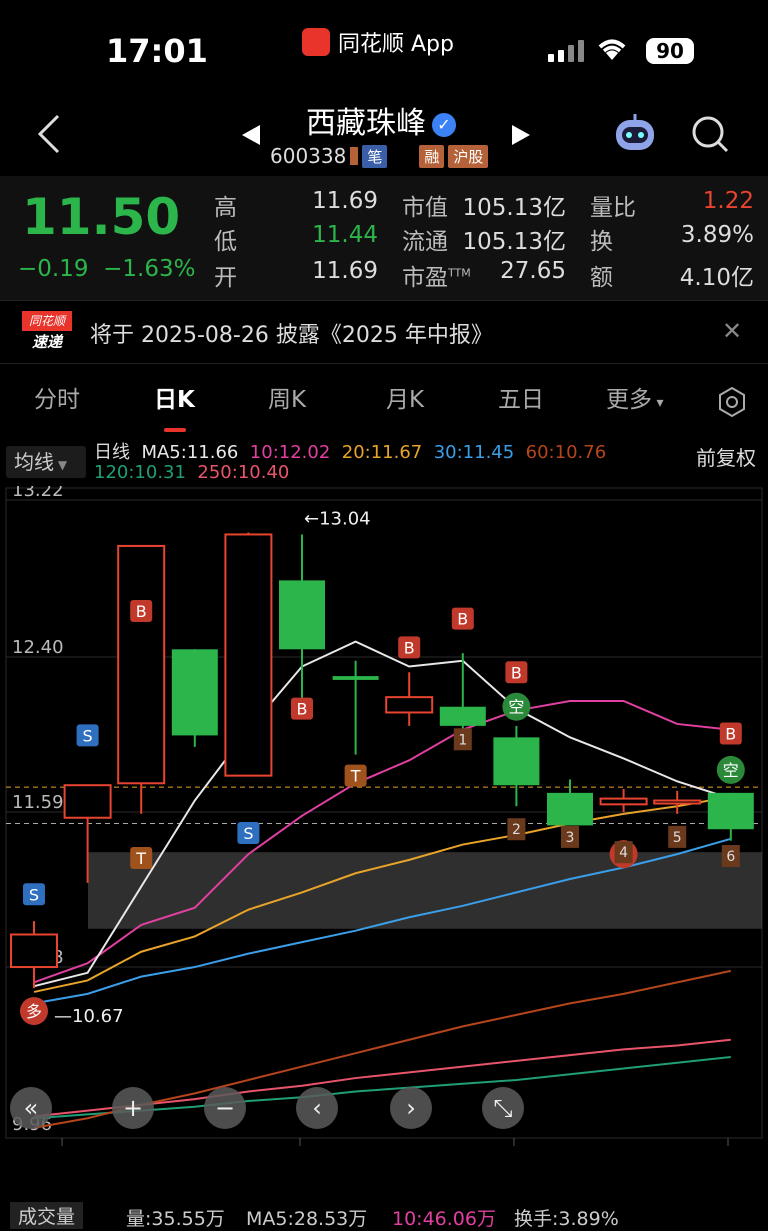  Describe the element at coordinates (425, 278) in the screenshot. I see `pe-label-text: 市盈` at that location.